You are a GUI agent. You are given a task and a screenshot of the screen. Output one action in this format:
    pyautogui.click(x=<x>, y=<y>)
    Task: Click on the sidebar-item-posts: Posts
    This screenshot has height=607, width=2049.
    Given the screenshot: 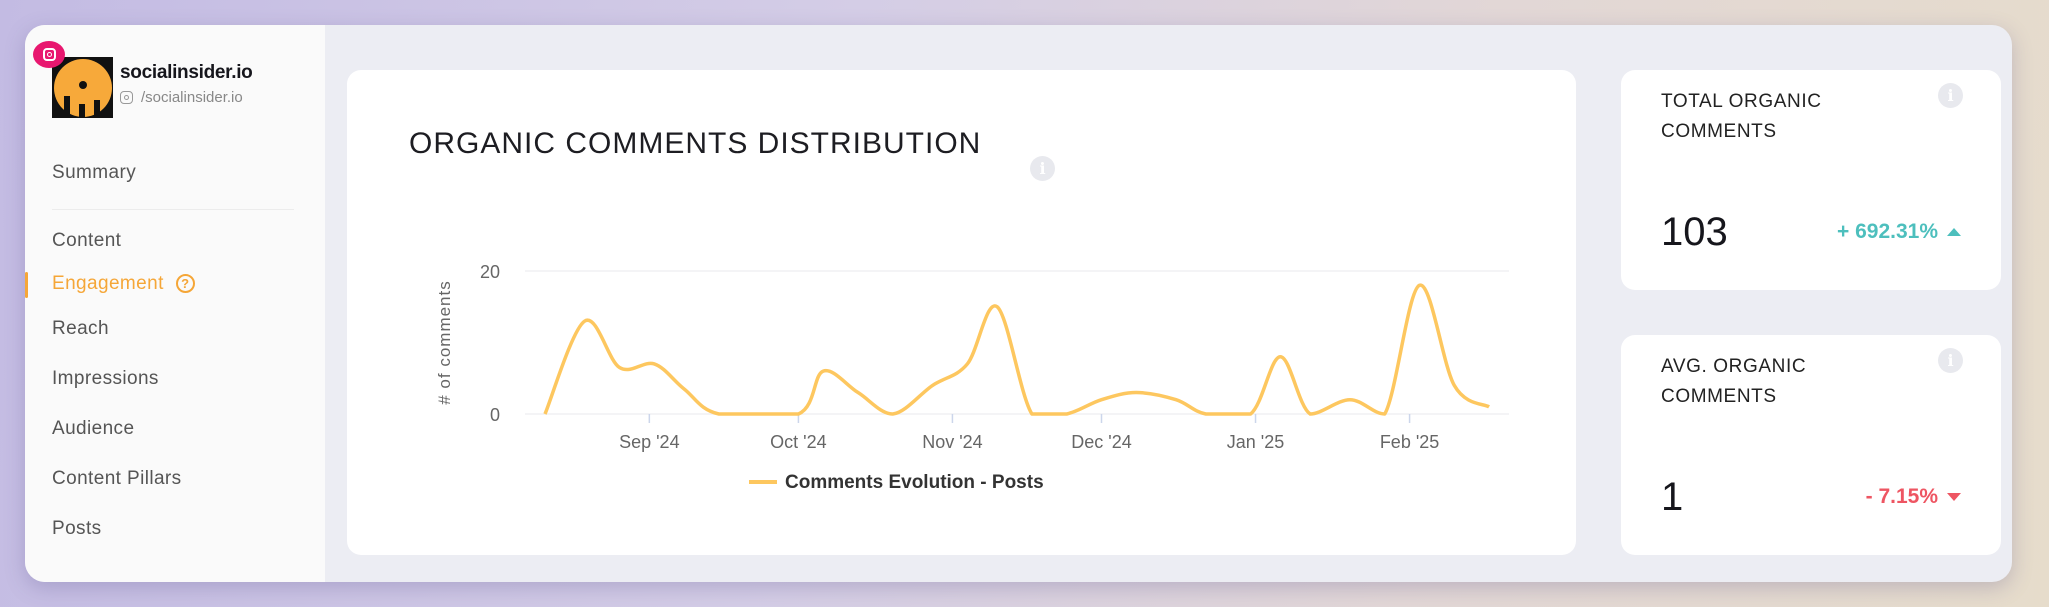 What is the action you would take?
    pyautogui.click(x=77, y=529)
    